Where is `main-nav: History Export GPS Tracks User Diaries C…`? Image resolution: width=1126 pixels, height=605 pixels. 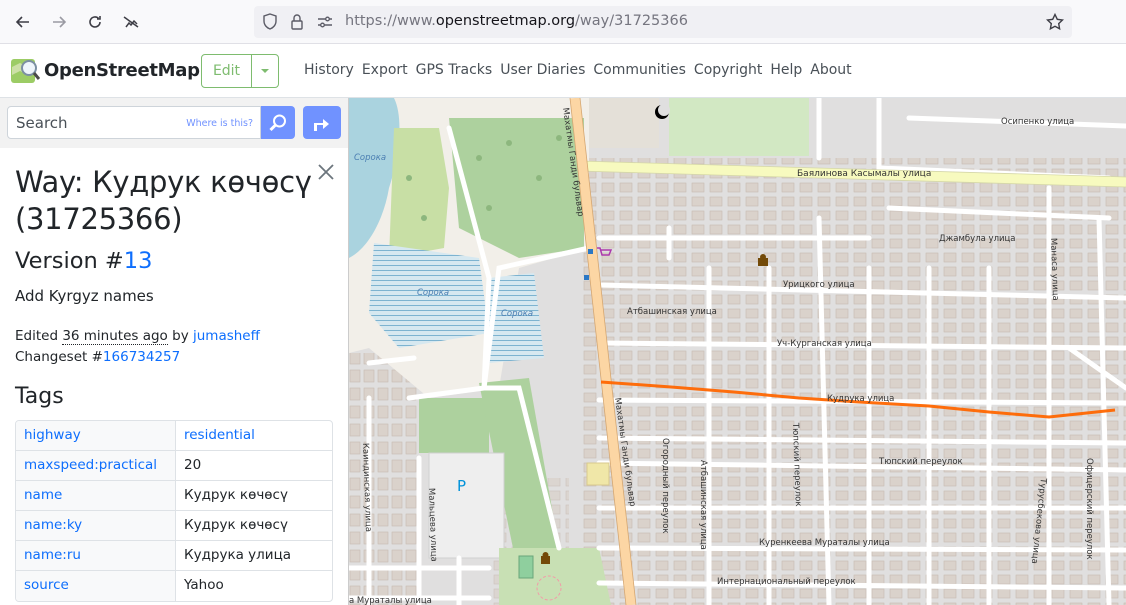 main-nav: History Export GPS Tracks User Diaries C… is located at coordinates (582, 70).